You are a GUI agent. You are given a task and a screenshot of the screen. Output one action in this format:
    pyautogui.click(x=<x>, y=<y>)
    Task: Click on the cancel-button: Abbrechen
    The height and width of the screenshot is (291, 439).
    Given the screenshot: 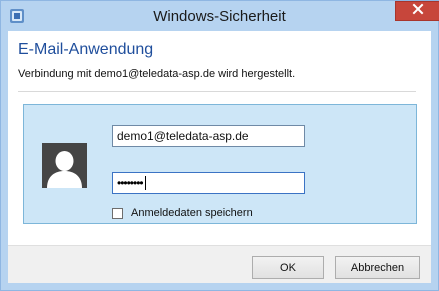 What is the action you would take?
    pyautogui.click(x=377, y=267)
    